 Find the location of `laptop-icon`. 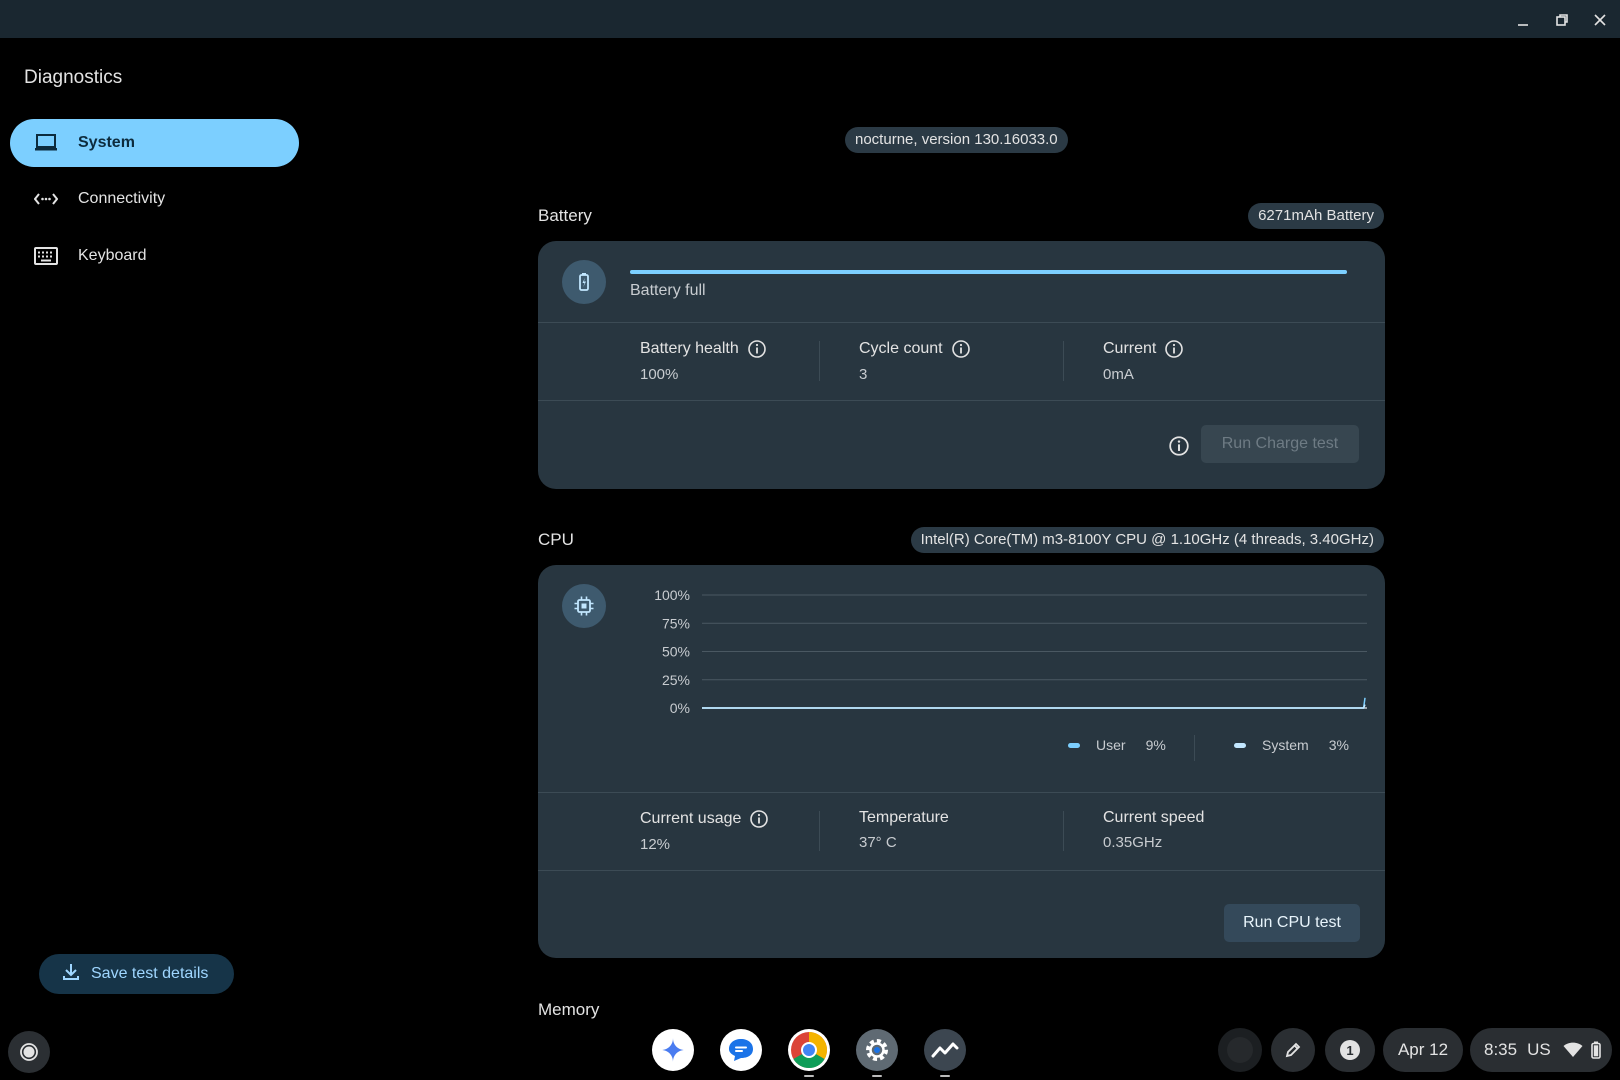

laptop-icon is located at coordinates (46, 143).